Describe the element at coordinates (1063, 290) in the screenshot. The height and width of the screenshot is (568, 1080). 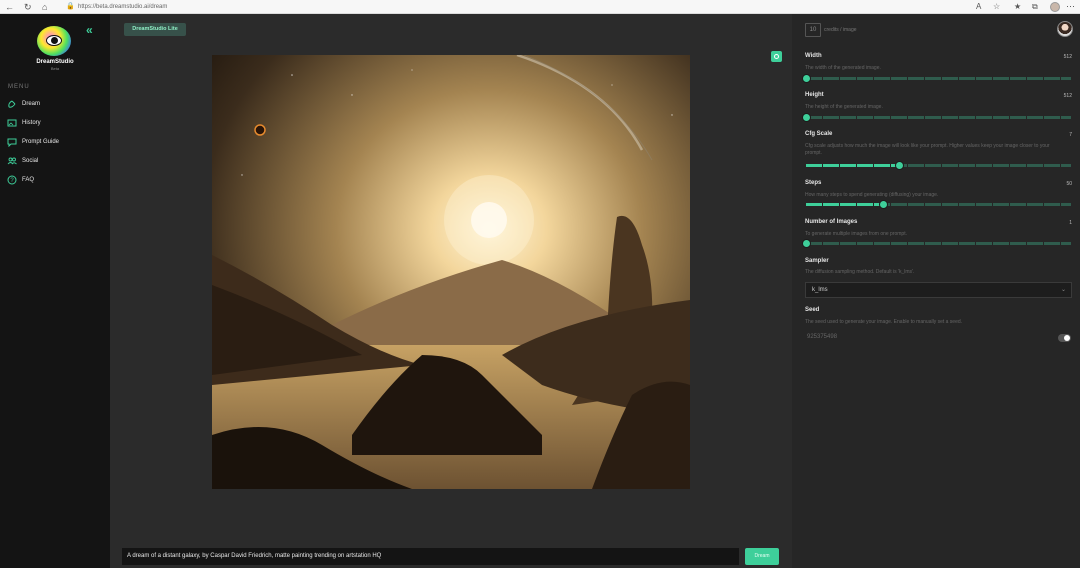
I see `chevron-down-icon: ⌄` at that location.